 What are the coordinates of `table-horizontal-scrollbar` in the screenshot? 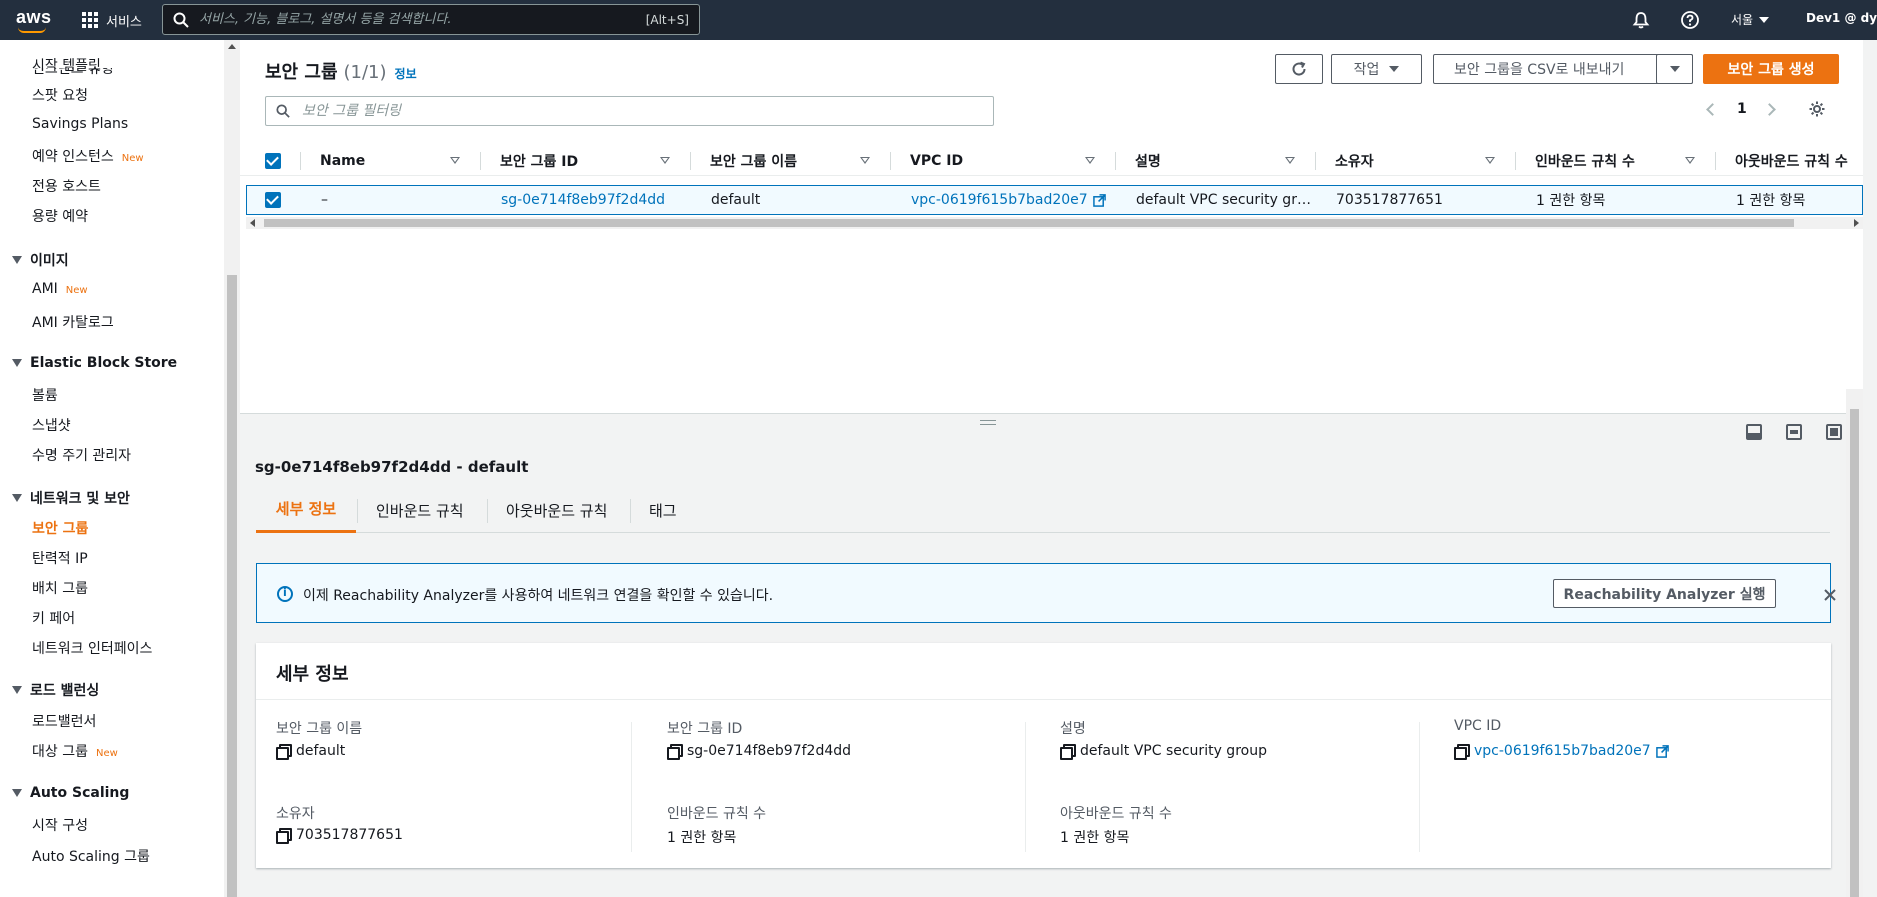 It's located at (1054, 223).